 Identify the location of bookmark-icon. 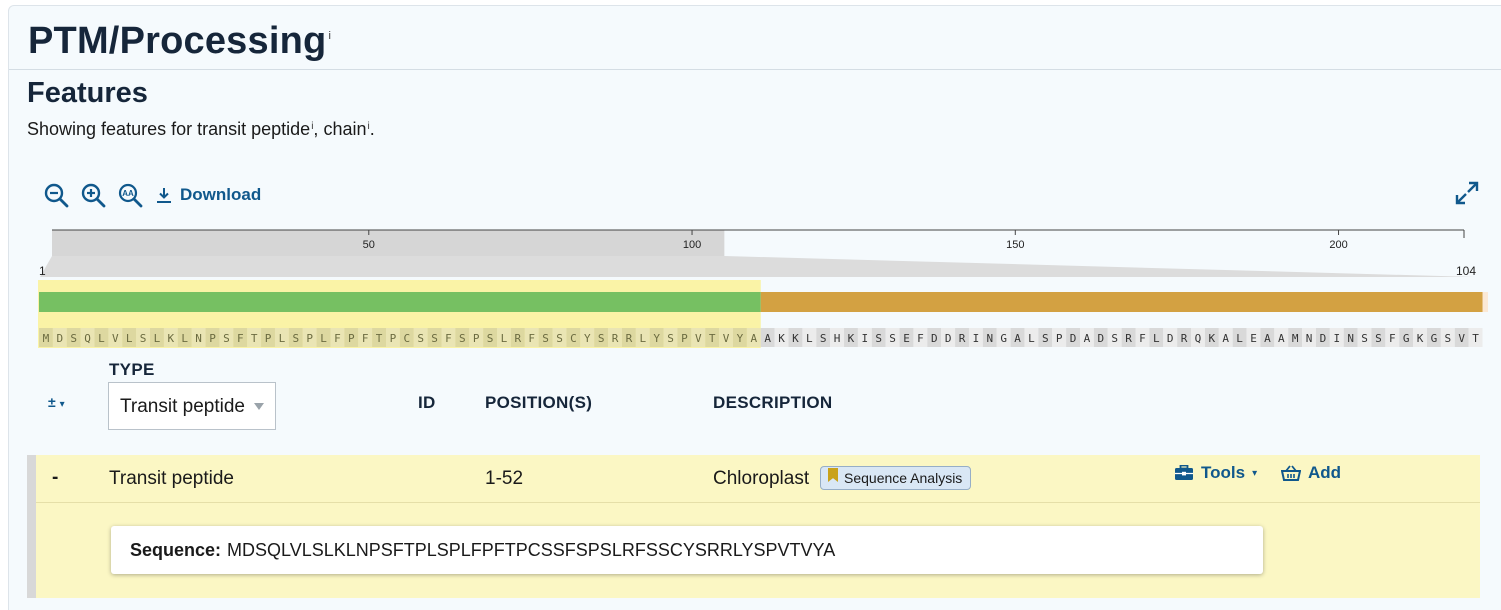
(833, 475).